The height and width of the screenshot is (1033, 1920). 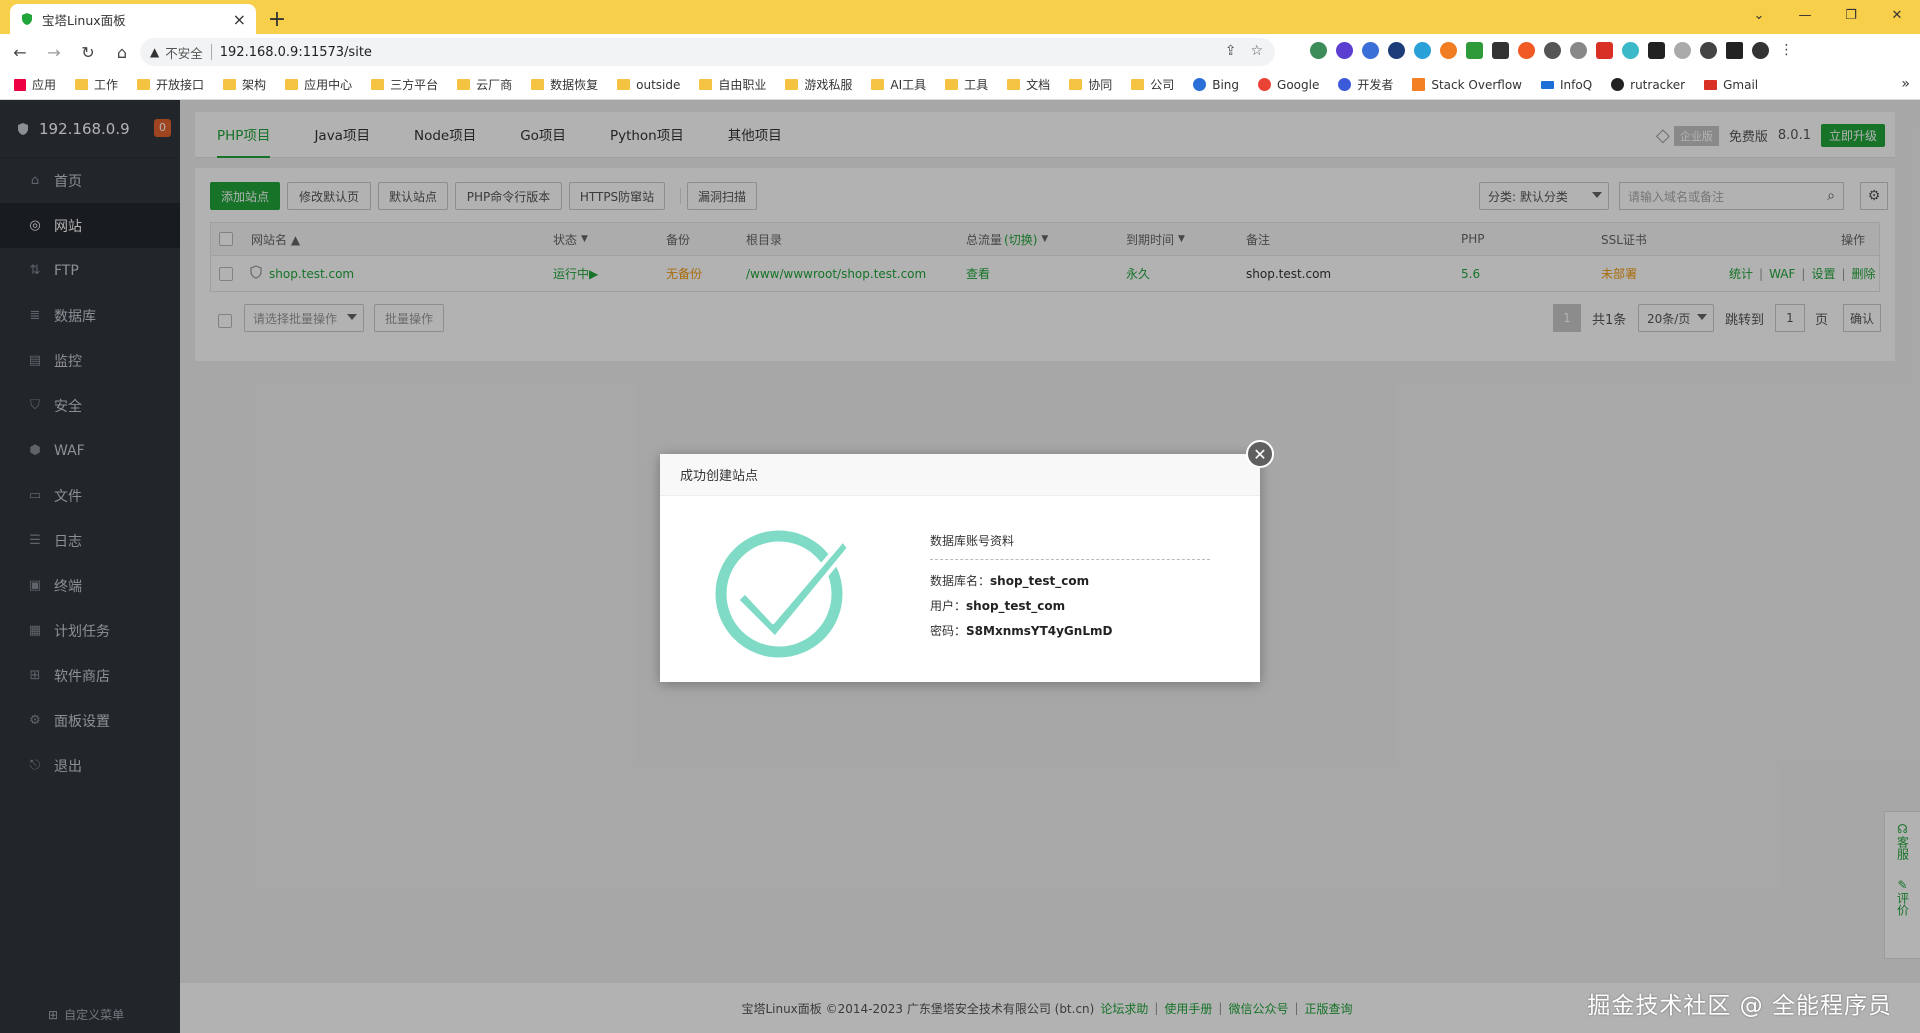 What do you see at coordinates (1566, 85) in the screenshot?
I see `bookmark-infoq: InfoQ` at bounding box center [1566, 85].